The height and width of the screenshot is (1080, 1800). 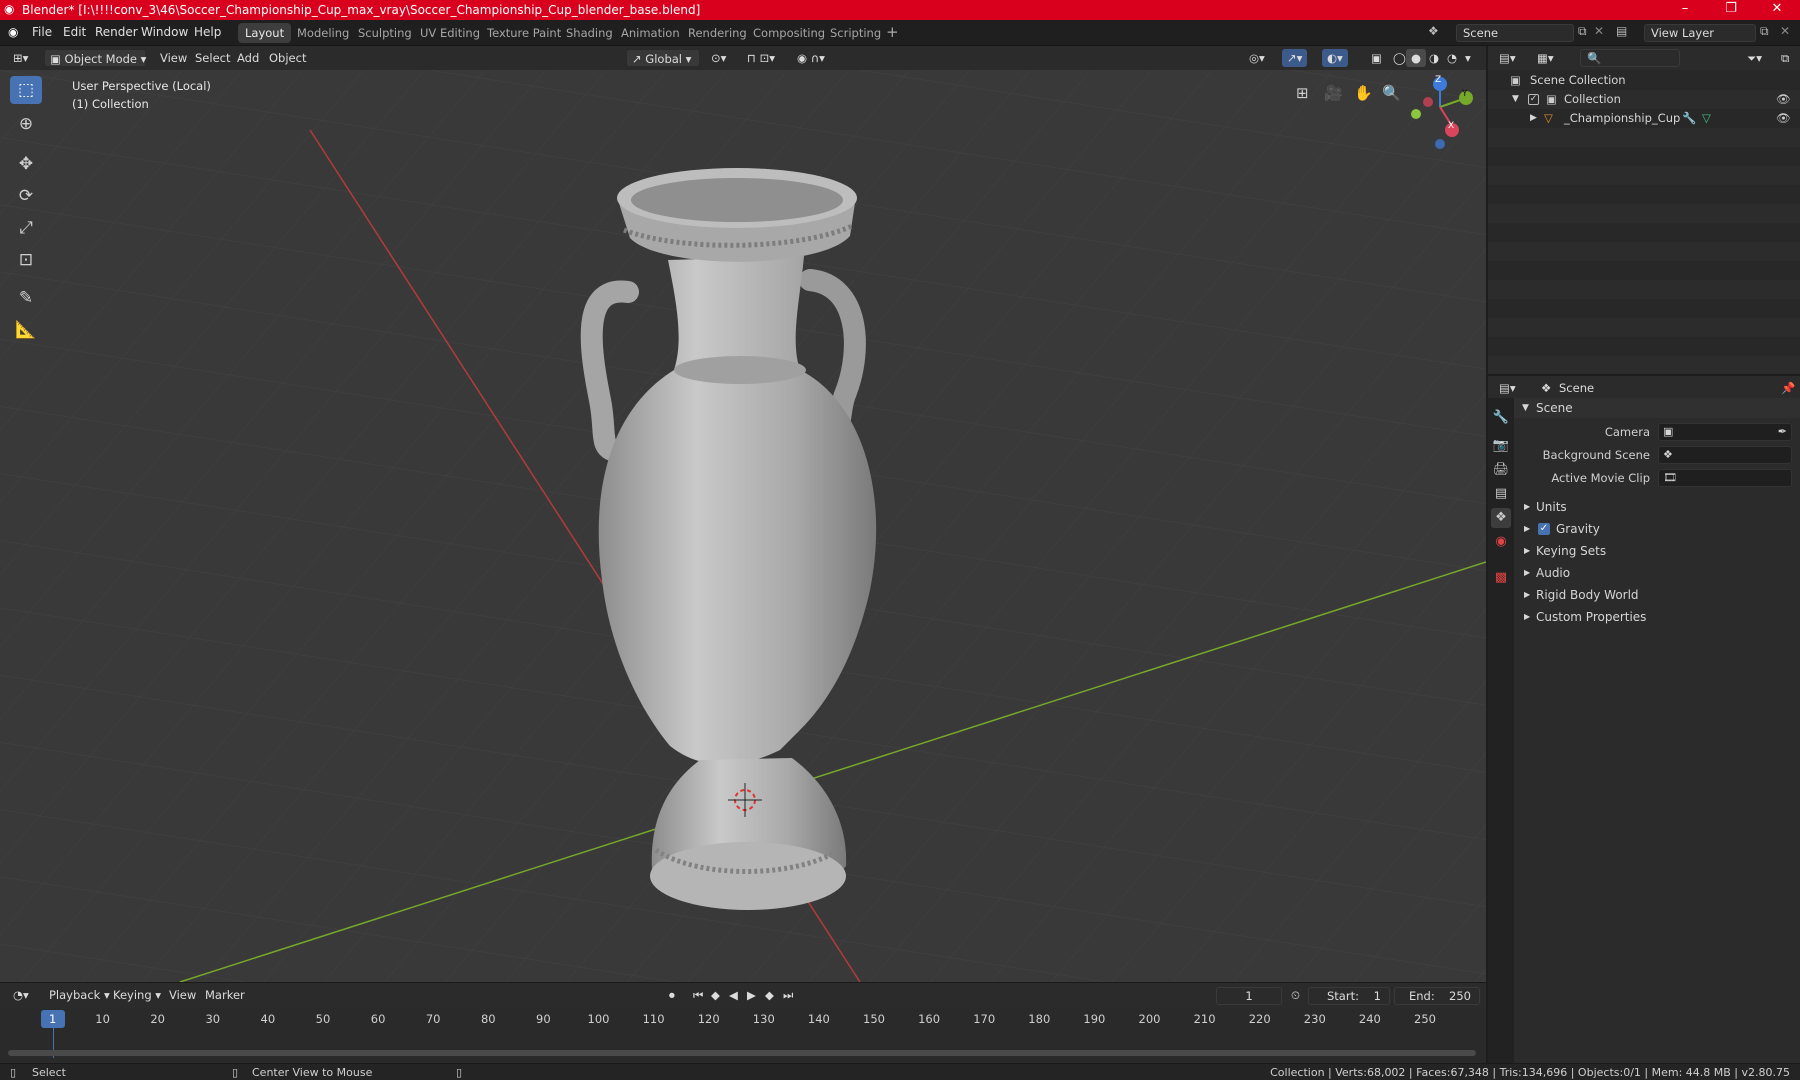 I want to click on marker-menu: Marker, so click(x=225, y=995).